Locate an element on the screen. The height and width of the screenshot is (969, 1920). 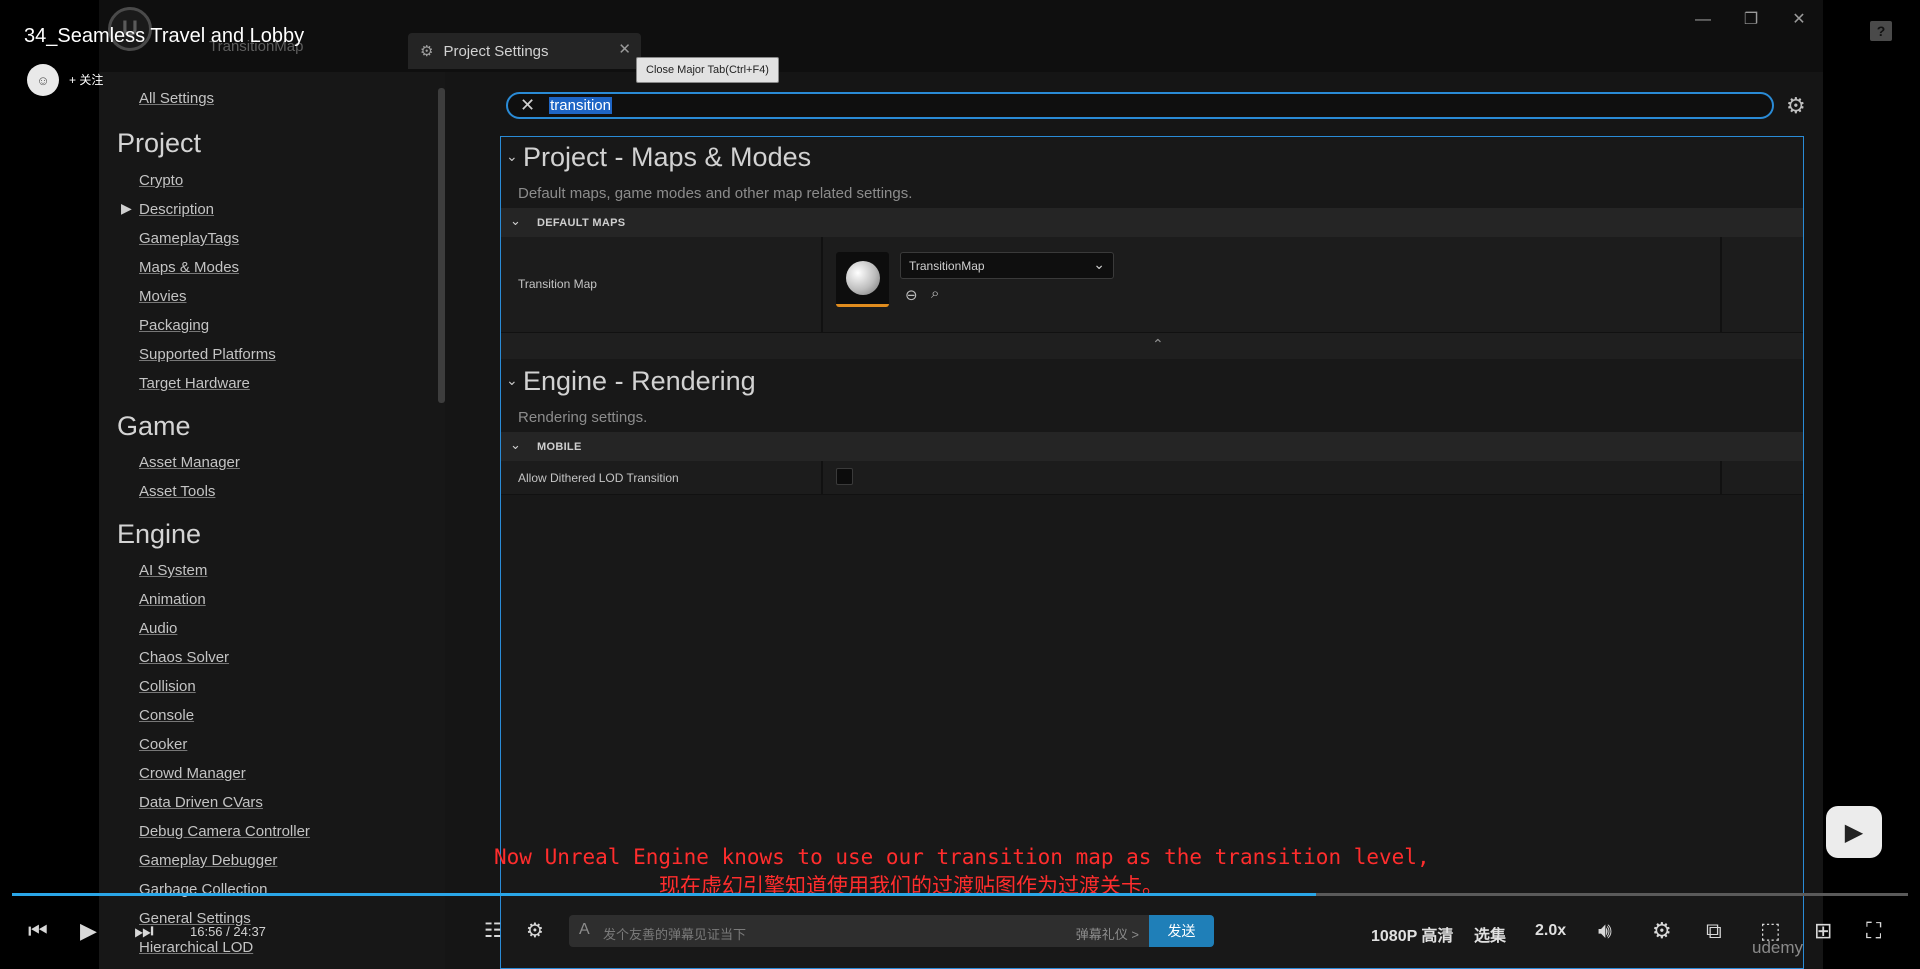
chevron-up-icon: ⌃ is located at coordinates (1158, 344).